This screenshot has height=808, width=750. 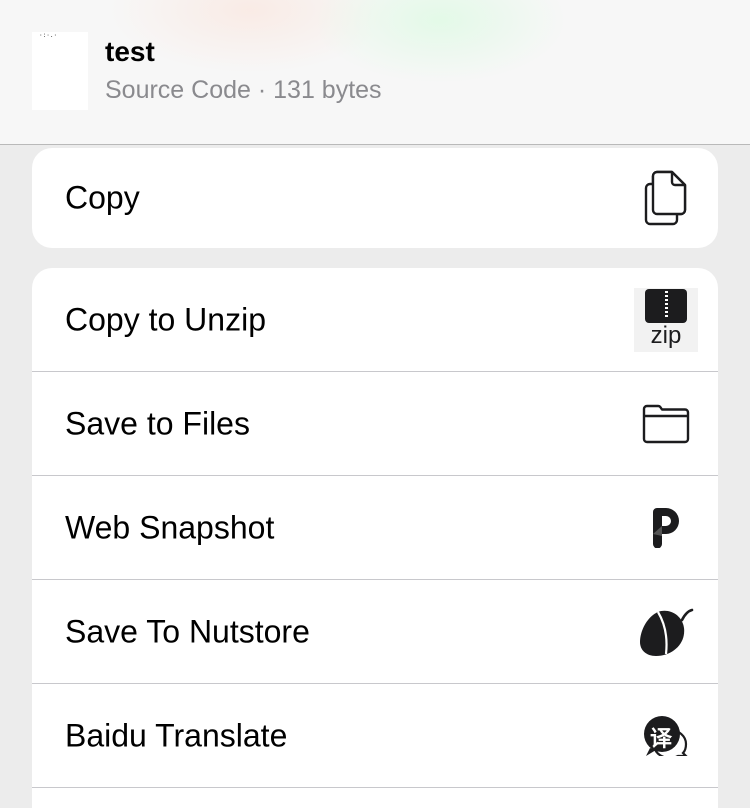 I want to click on action-save-to-files: Save to Files, so click(x=375, y=424).